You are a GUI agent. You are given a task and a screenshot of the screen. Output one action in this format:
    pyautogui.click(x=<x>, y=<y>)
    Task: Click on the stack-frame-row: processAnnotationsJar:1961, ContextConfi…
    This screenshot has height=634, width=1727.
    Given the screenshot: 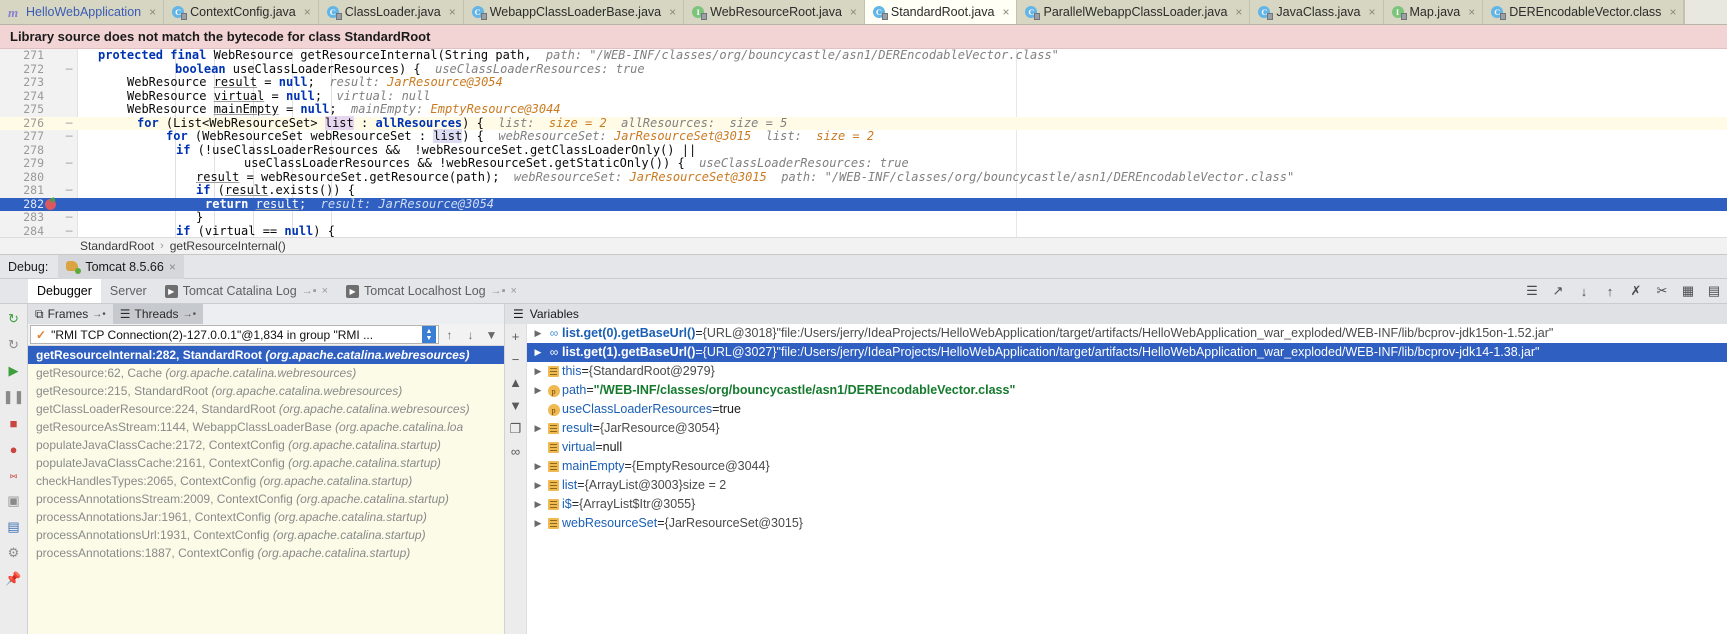 What is the action you would take?
    pyautogui.click(x=266, y=517)
    